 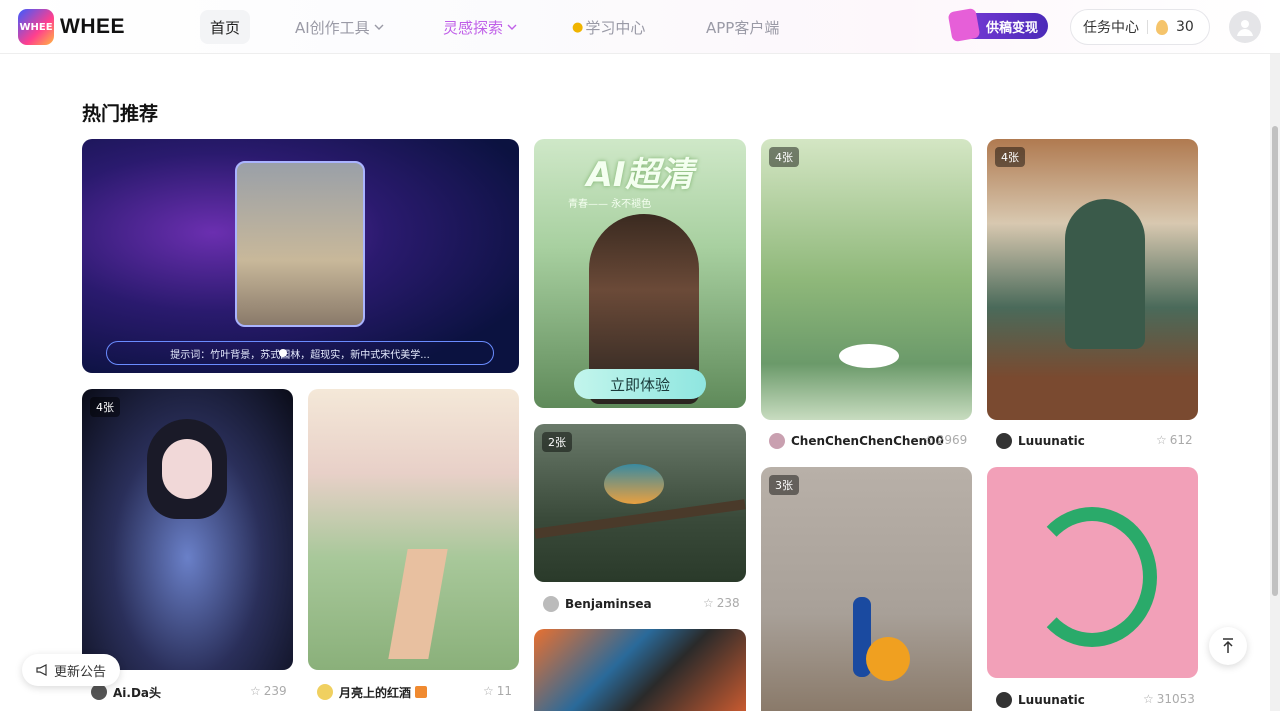 I want to click on scrollbar, so click(x=1275, y=382).